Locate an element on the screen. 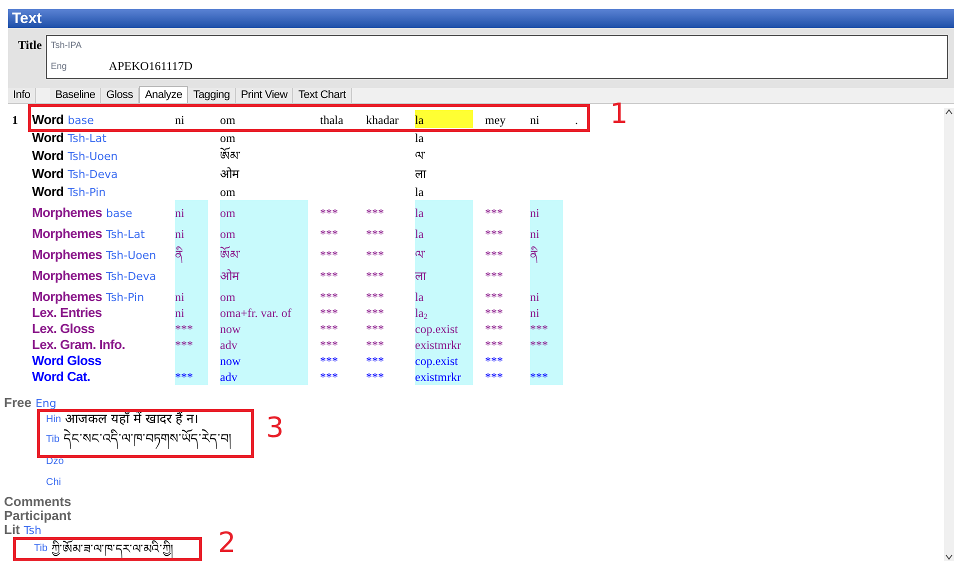 The width and height of the screenshot is (954, 561). writing-system-label: Hin is located at coordinates (54, 420).